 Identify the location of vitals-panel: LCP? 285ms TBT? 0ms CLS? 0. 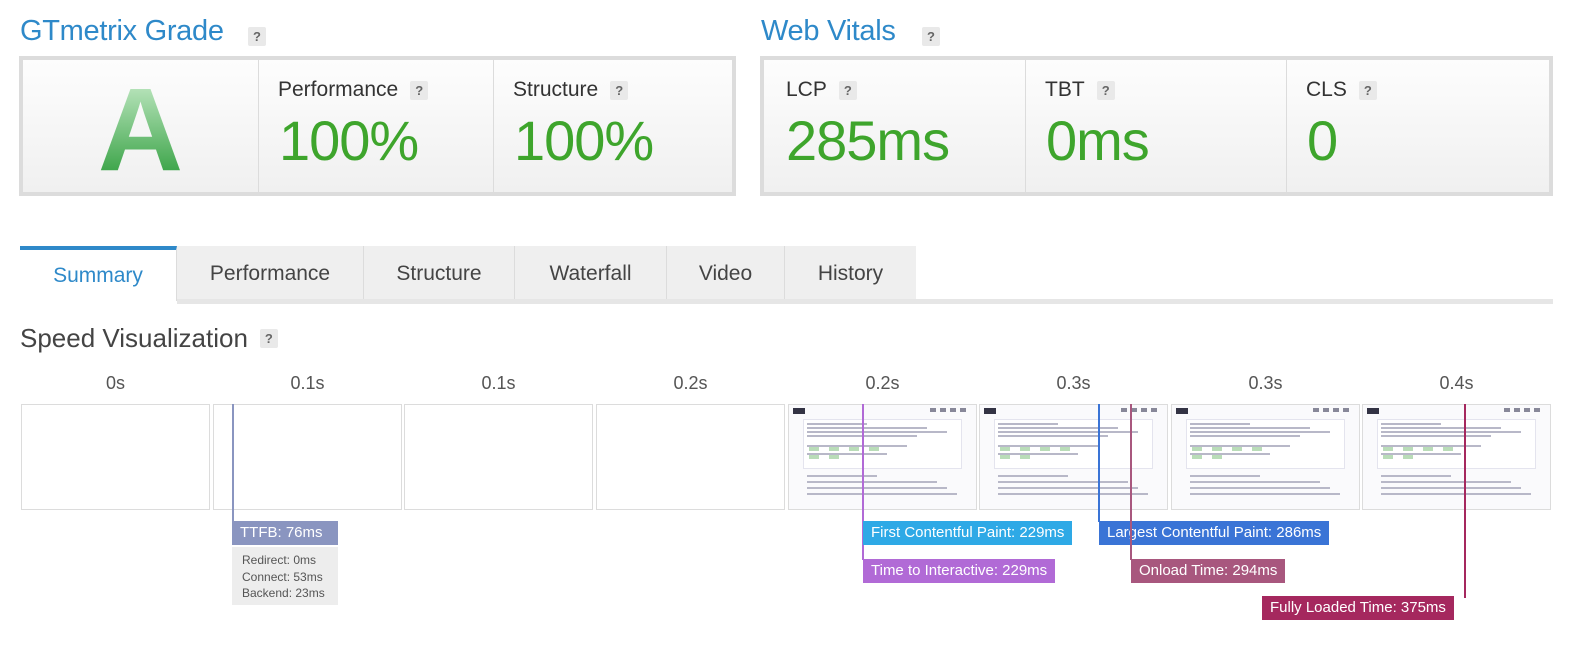
(1156, 126).